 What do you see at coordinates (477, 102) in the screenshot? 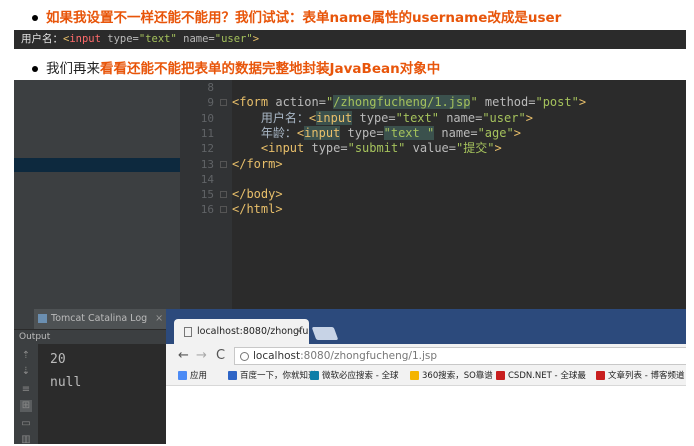
I see `code-token: "` at bounding box center [477, 102].